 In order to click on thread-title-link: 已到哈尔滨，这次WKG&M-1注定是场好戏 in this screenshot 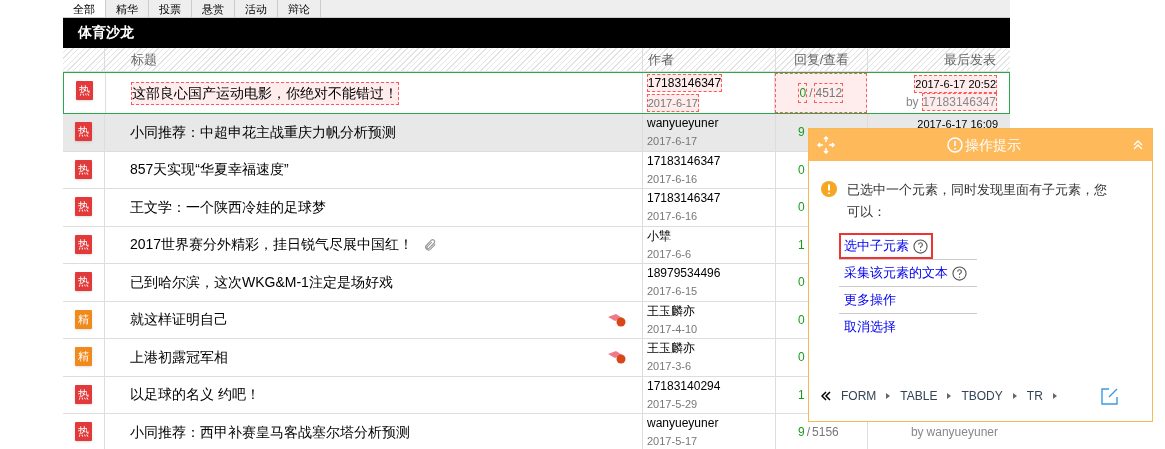, I will do `click(261, 282)`.